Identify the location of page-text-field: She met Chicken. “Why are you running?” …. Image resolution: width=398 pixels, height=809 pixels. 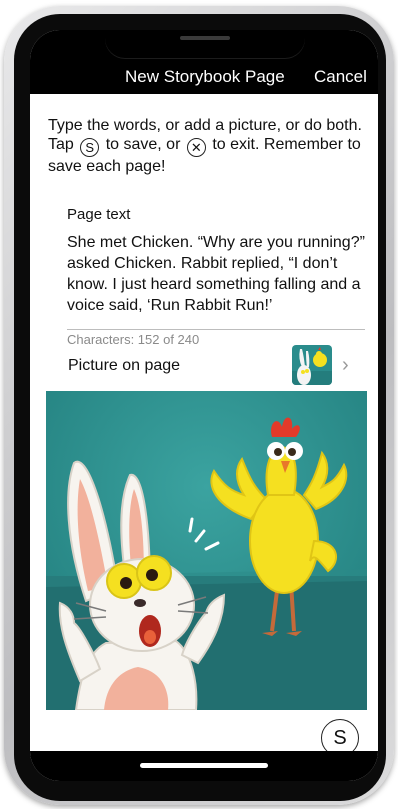
(216, 274).